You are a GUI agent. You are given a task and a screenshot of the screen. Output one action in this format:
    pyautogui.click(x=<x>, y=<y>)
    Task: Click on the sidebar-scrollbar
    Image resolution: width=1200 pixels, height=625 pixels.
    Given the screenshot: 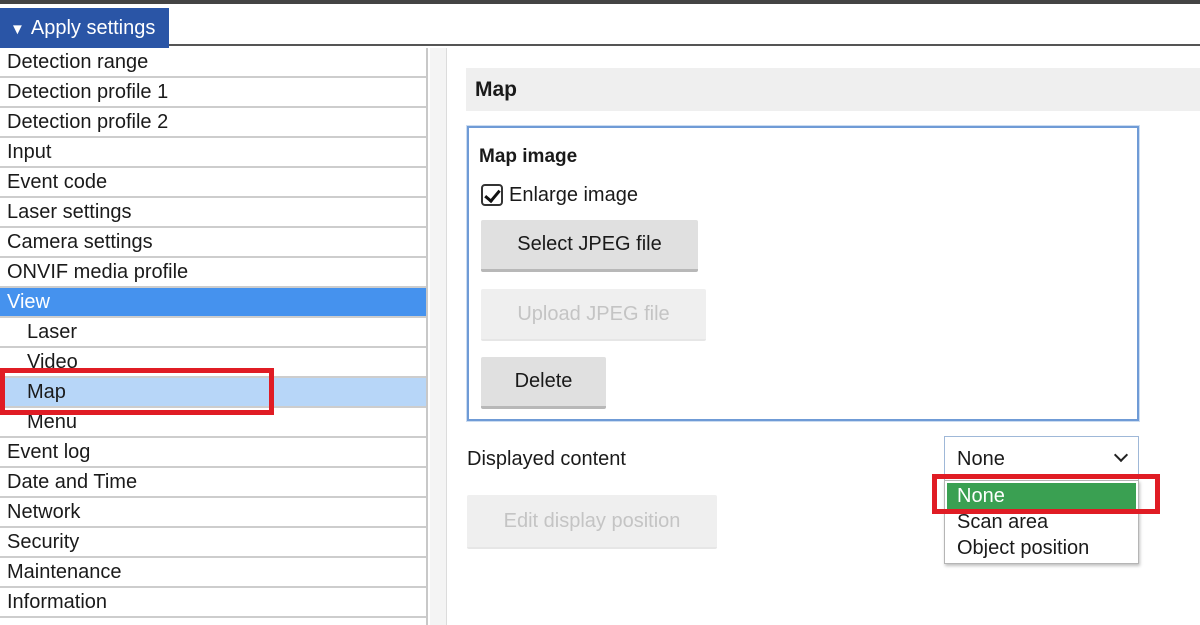 What is the action you would take?
    pyautogui.click(x=438, y=336)
    